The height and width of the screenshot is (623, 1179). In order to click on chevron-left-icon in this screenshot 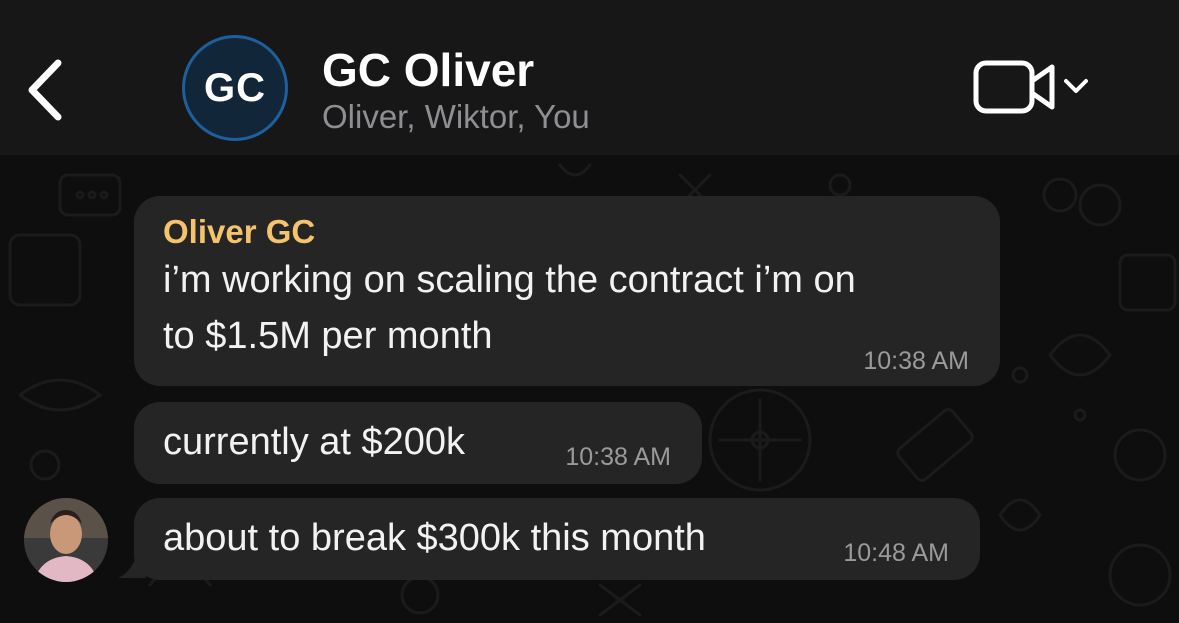, I will do `click(45, 90)`.